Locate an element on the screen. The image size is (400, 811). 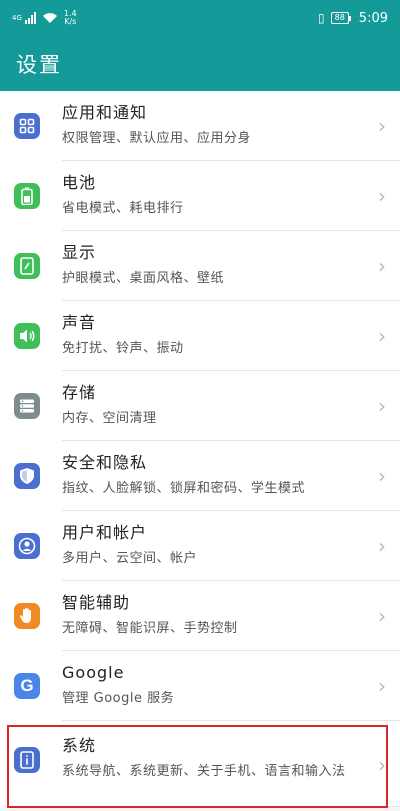
item-subtitle: 权限管理、默认应用、应用分身 is located at coordinates (157, 138).